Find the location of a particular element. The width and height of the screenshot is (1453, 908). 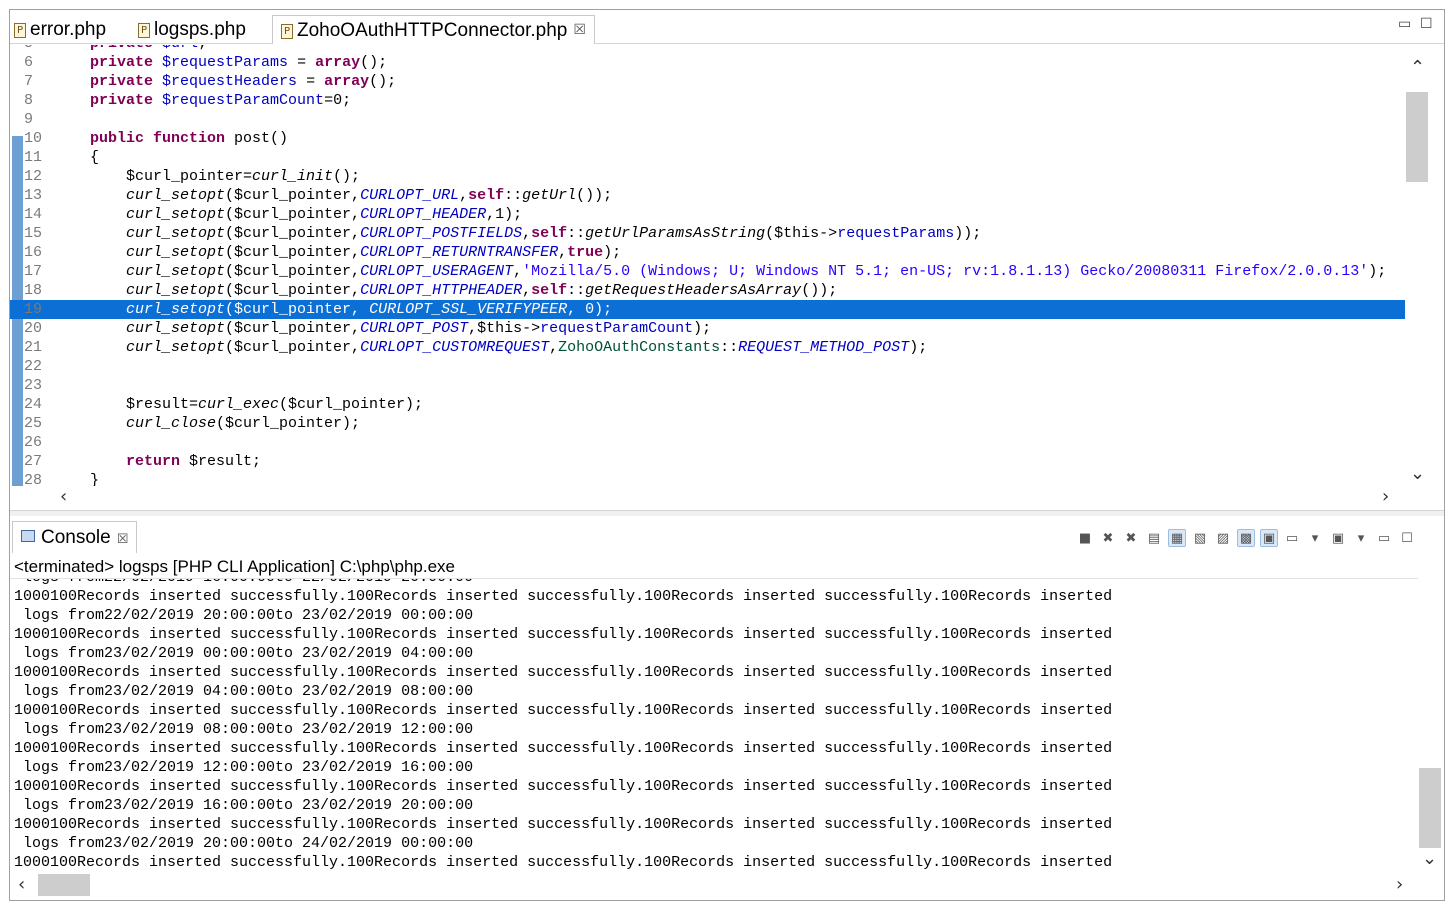

tab-zoho-connector-php: P ZohoOAuthHTTPConnector.php ☒ is located at coordinates (433, 29).